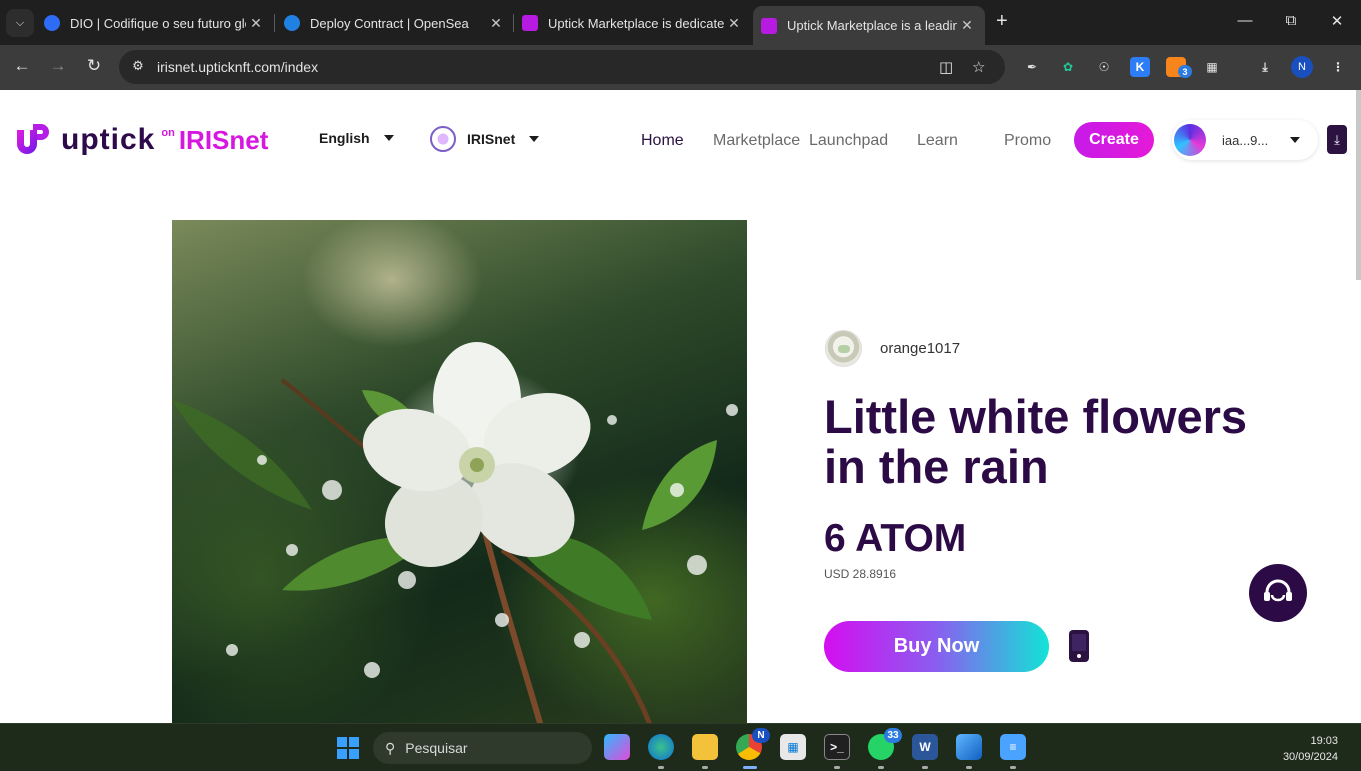 Image resolution: width=1361 pixels, height=771 pixels. Describe the element at coordinates (33, 139) in the screenshot. I see `uptick-logo-icon` at that location.